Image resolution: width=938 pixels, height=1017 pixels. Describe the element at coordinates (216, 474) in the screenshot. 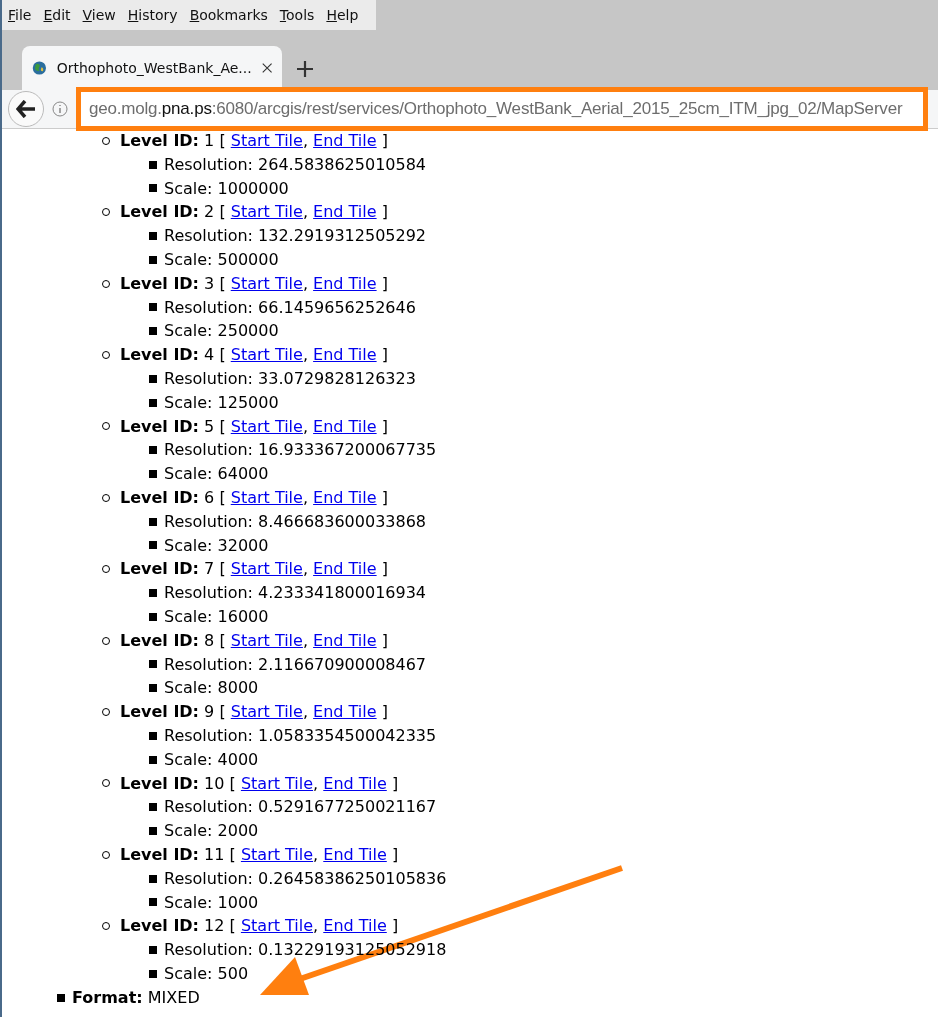

I see `scale-text: Scale: 64000` at that location.